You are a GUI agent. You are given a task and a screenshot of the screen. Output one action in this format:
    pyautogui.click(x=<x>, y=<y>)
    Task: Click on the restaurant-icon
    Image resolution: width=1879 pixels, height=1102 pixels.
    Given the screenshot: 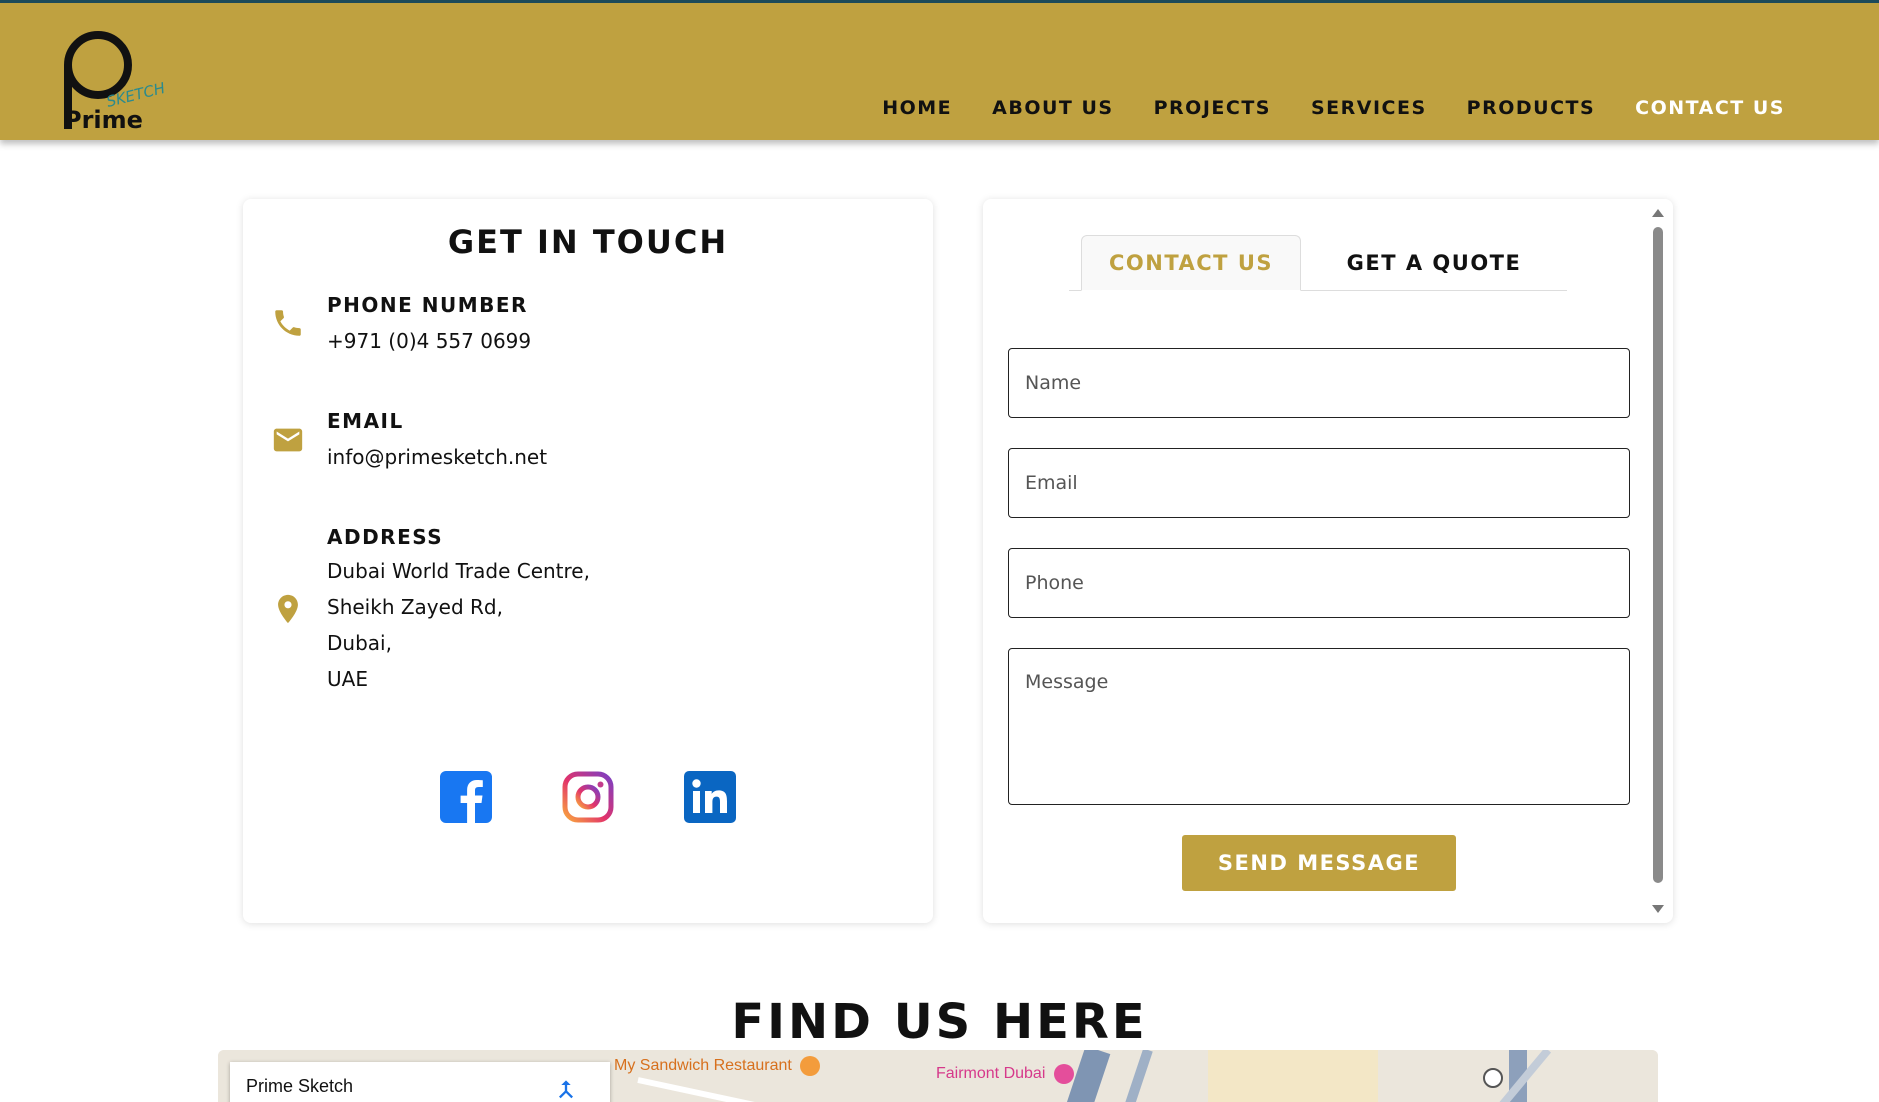 What is the action you would take?
    pyautogui.click(x=810, y=1066)
    